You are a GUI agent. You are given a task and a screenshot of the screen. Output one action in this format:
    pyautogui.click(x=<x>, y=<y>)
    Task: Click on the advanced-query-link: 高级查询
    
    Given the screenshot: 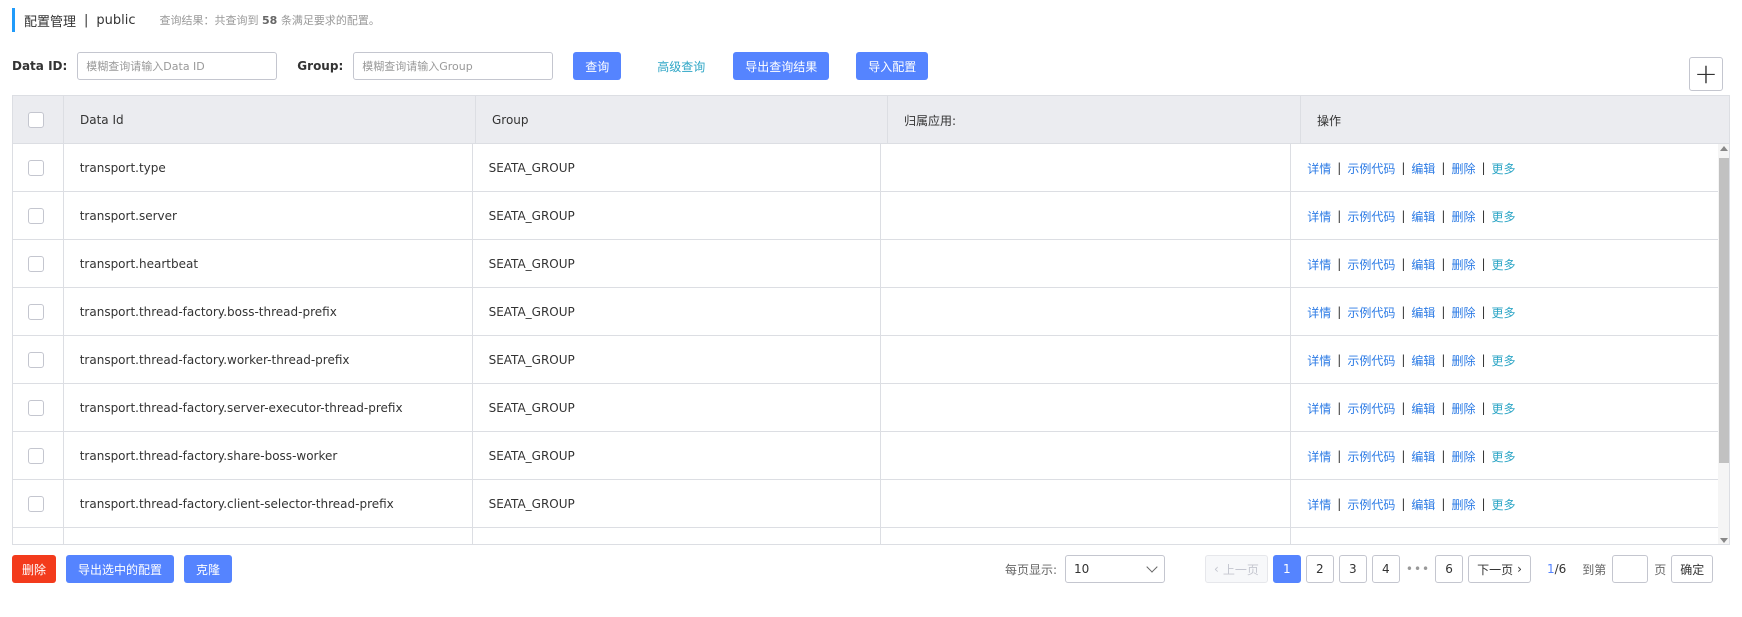 What is the action you would take?
    pyautogui.click(x=681, y=66)
    